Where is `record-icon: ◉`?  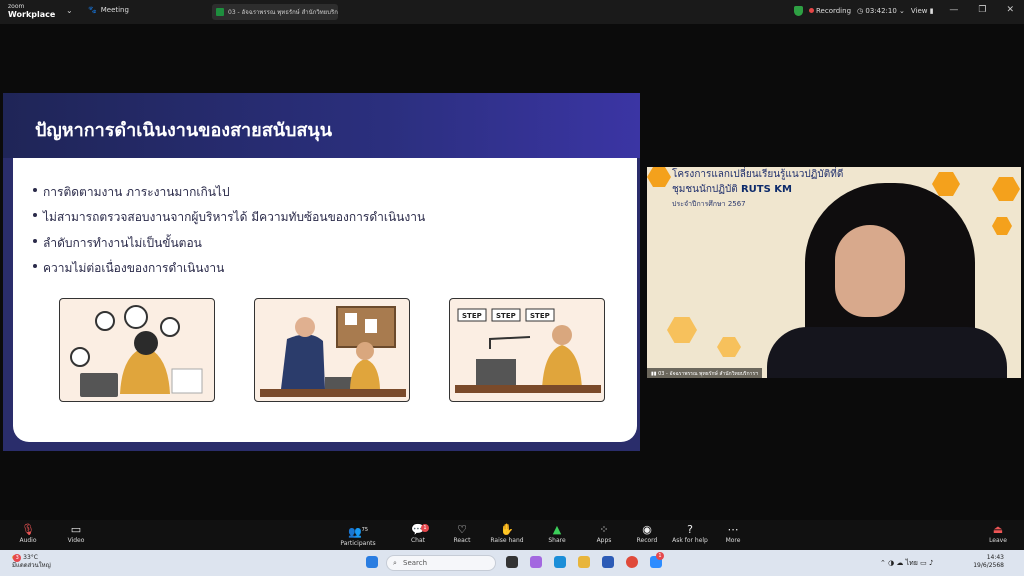
record-icon: ◉ is located at coordinates (647, 529).